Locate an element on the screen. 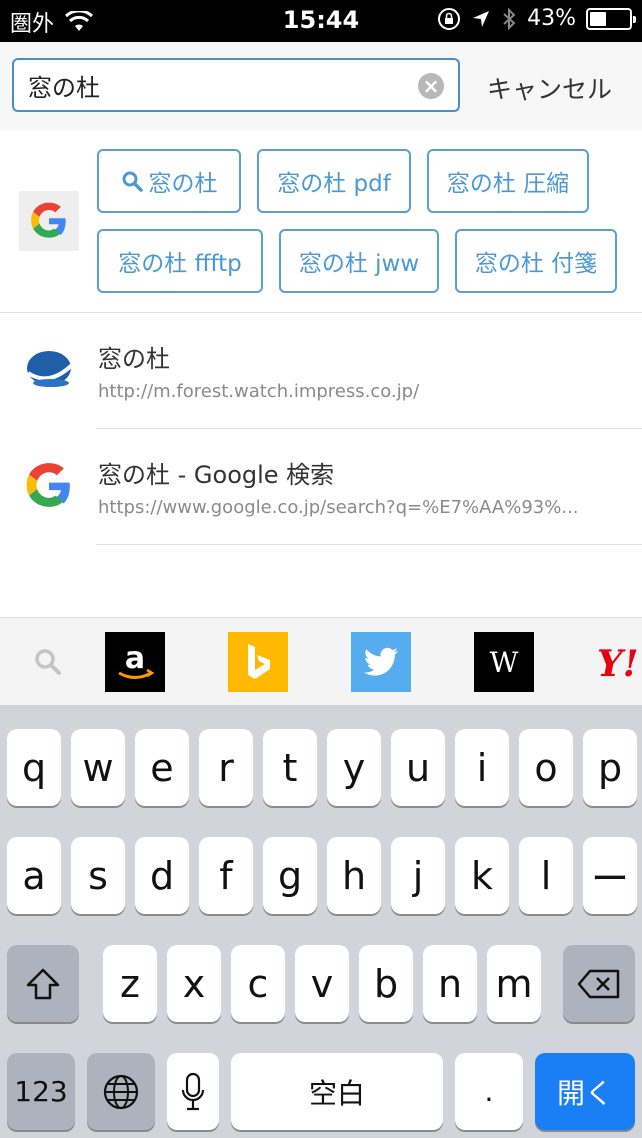 The image size is (642, 1138). clear-icon: × is located at coordinates (431, 86).